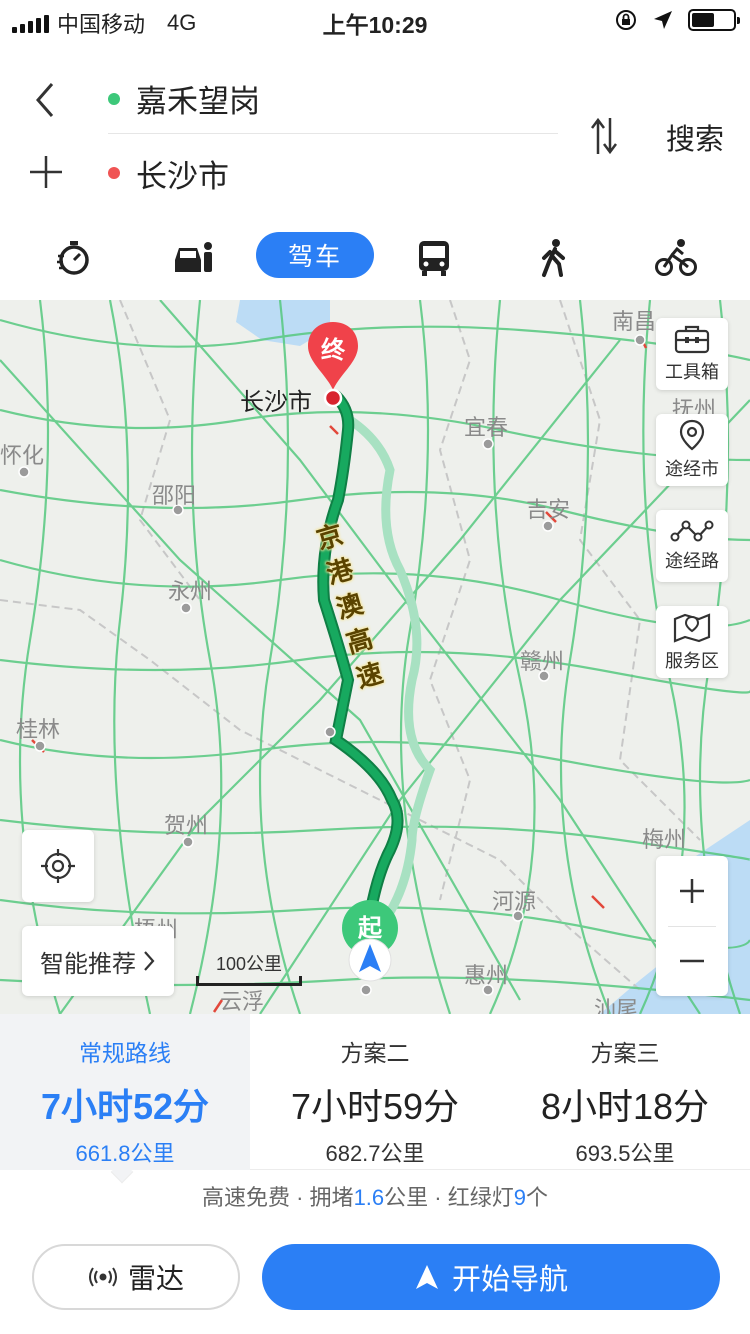  What do you see at coordinates (486, 975) in the screenshot?
I see `map-label-huizhou: 惠州` at bounding box center [486, 975].